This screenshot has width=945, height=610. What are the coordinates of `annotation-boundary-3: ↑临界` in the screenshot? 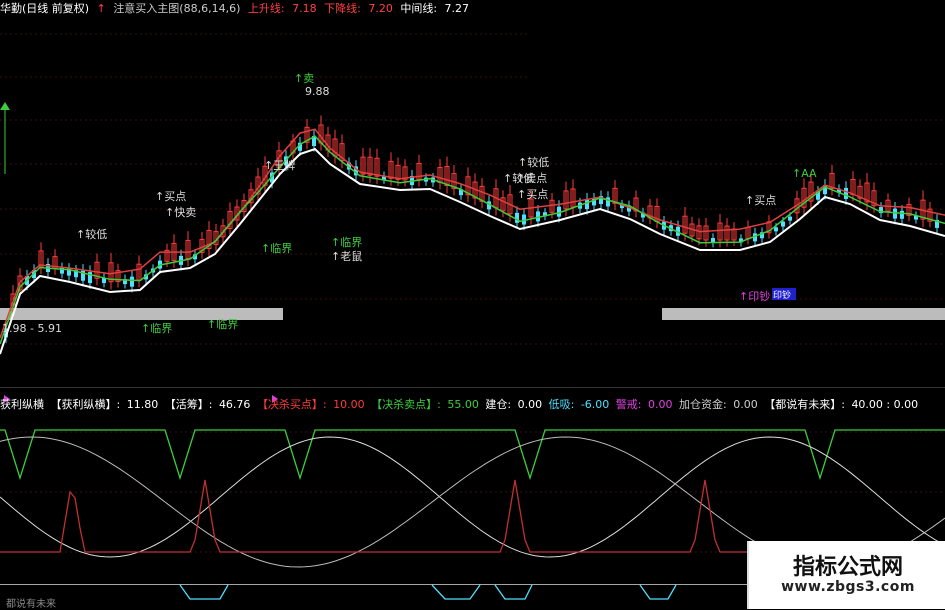 It's located at (222, 324).